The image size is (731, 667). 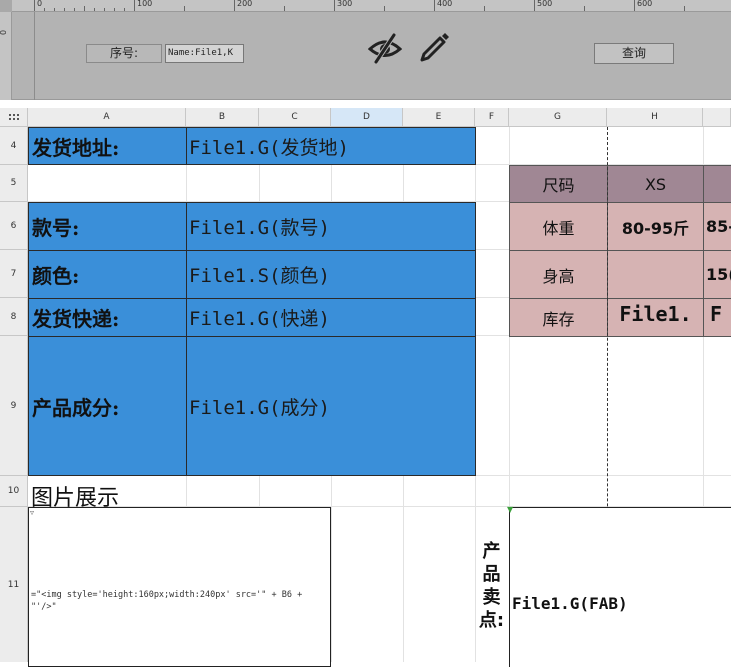 I want to click on column-header-b: B, so click(x=222, y=117).